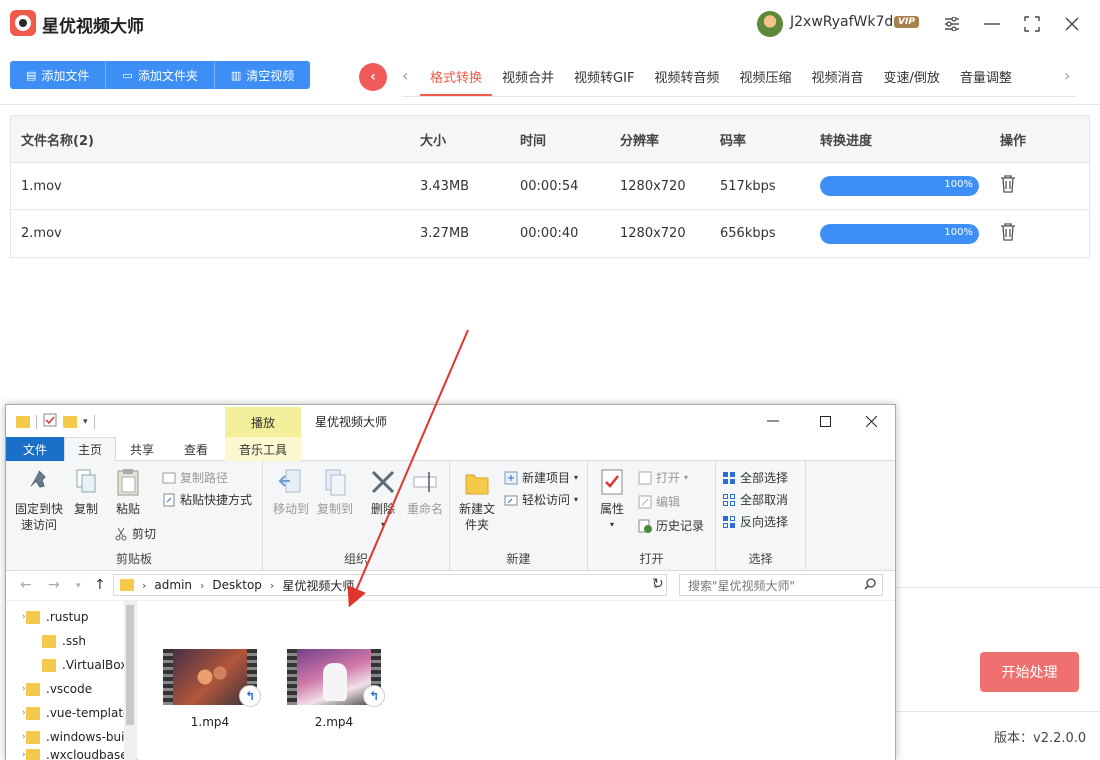 This screenshot has height=760, width=1100. What do you see at coordinates (50, 422) in the screenshot?
I see `properties-icon` at bounding box center [50, 422].